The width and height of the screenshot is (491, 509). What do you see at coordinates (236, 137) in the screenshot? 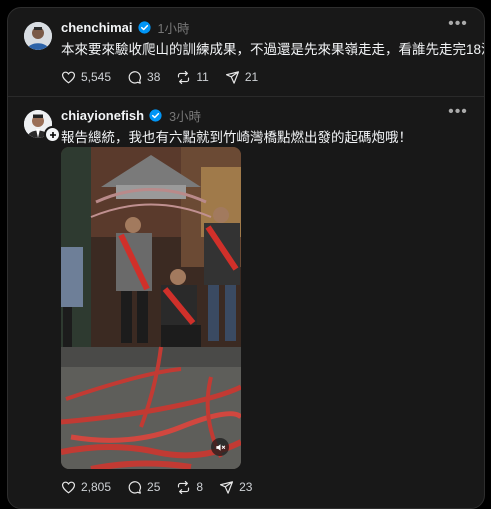
I see `post-text: 報告總統，我也有六點就到竹崎灣橋點燃出發的起碼炮哦！` at bounding box center [236, 137].